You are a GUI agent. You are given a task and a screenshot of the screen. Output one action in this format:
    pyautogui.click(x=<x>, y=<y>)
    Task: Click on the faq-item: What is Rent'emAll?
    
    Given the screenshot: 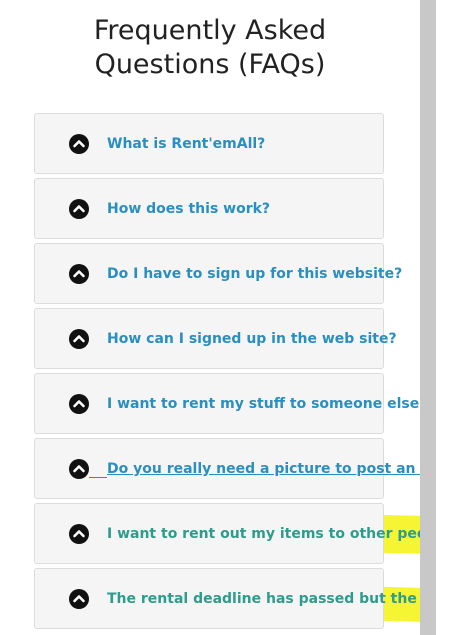 What is the action you would take?
    pyautogui.click(x=209, y=143)
    